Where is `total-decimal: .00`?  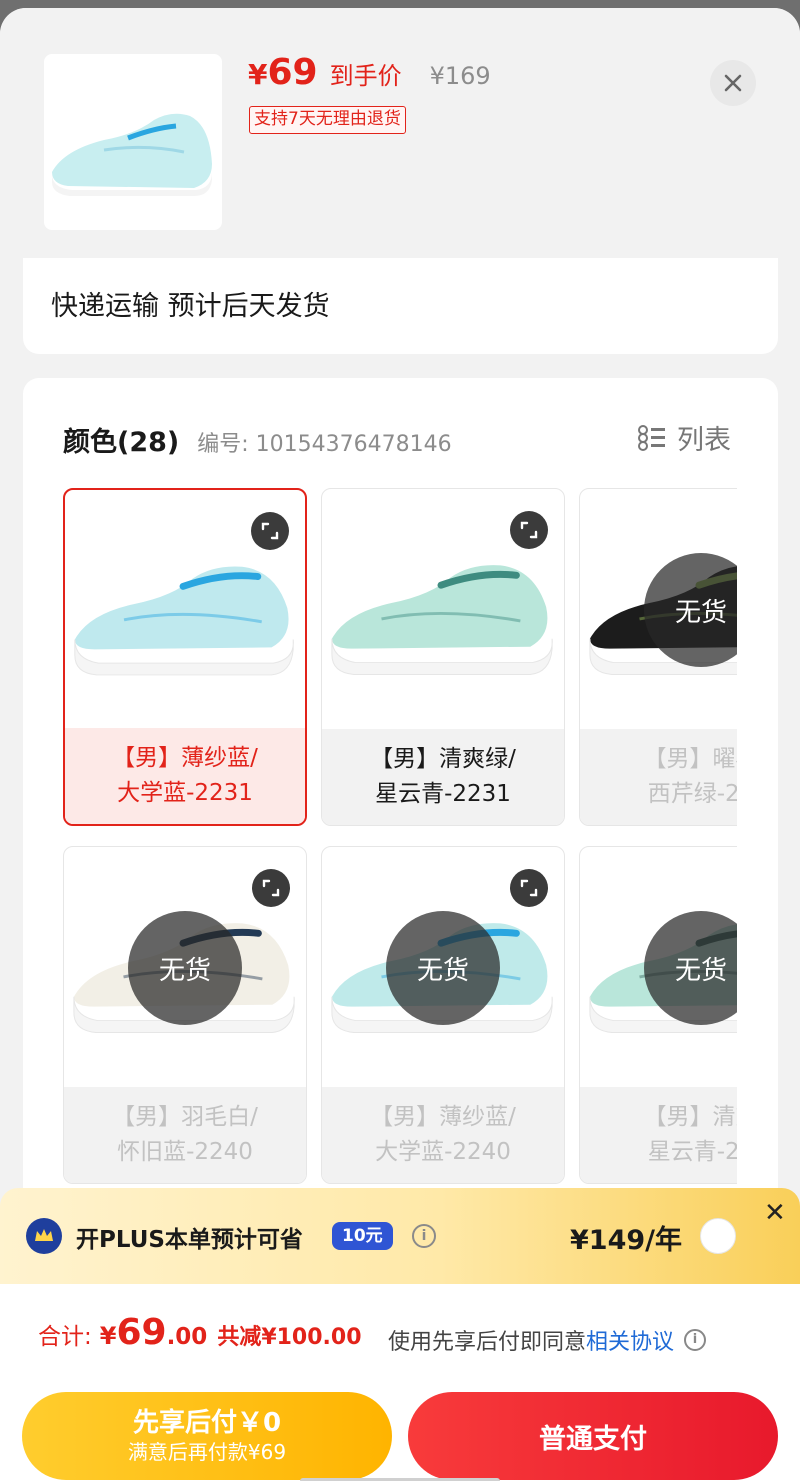
total-decimal: .00 is located at coordinates (187, 1337).